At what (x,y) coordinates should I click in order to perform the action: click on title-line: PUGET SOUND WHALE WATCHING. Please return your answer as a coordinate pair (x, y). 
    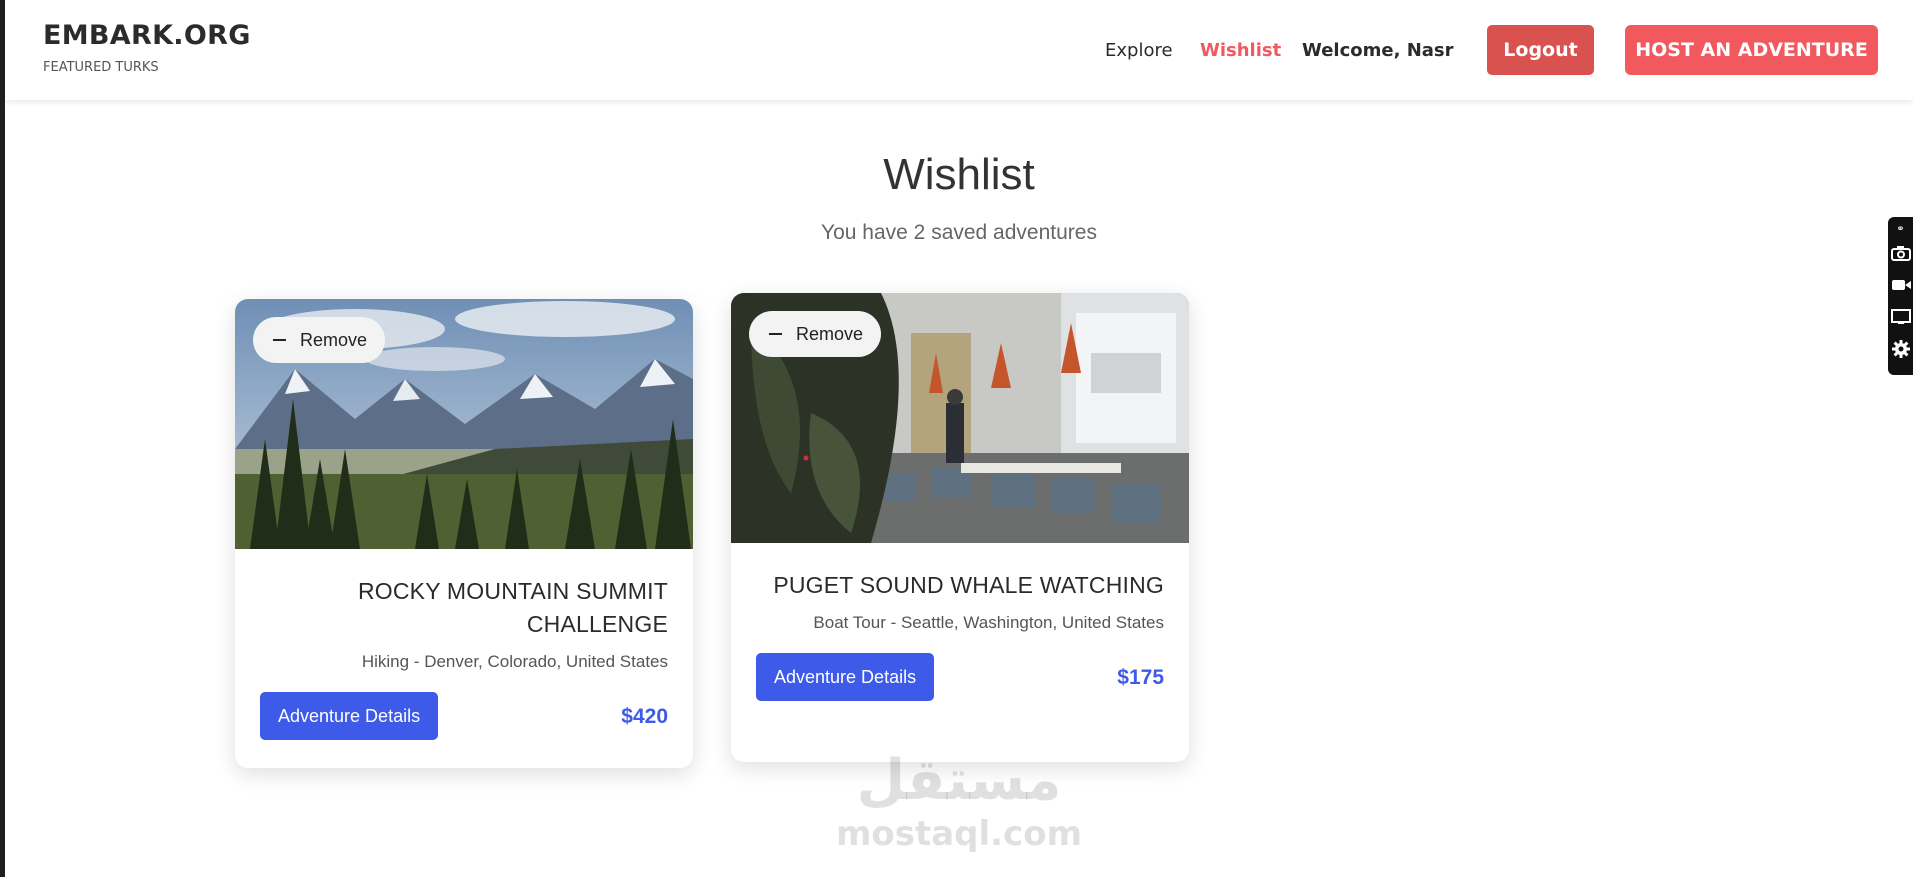
    Looking at the image, I should click on (968, 585).